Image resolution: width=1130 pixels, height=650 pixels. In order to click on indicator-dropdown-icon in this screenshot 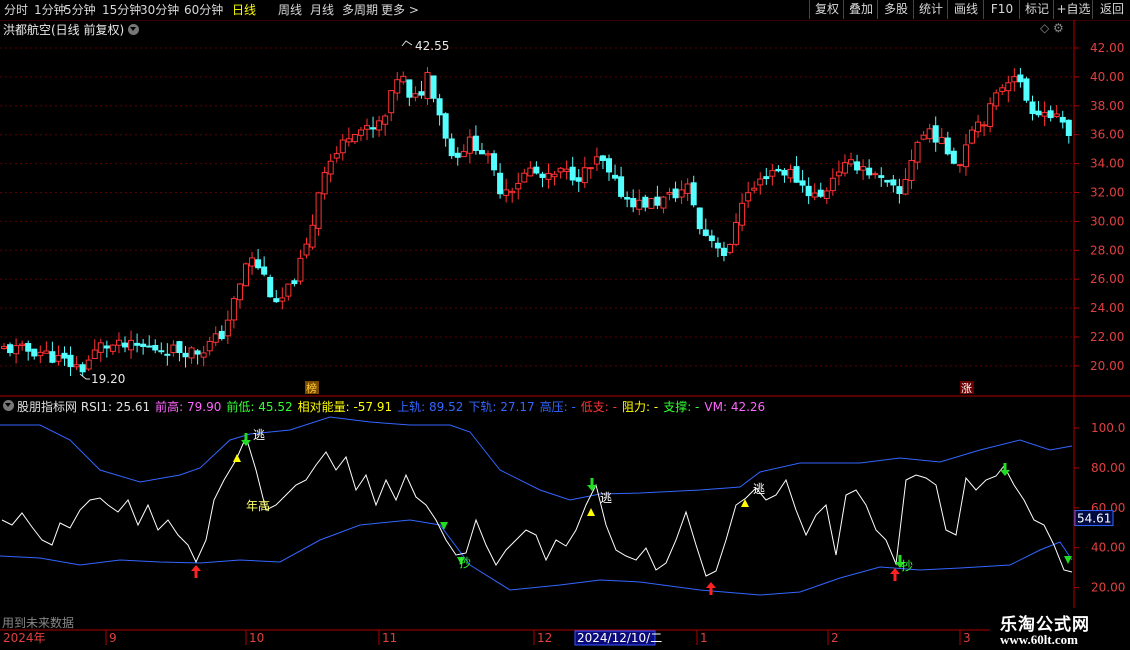, I will do `click(8, 405)`.